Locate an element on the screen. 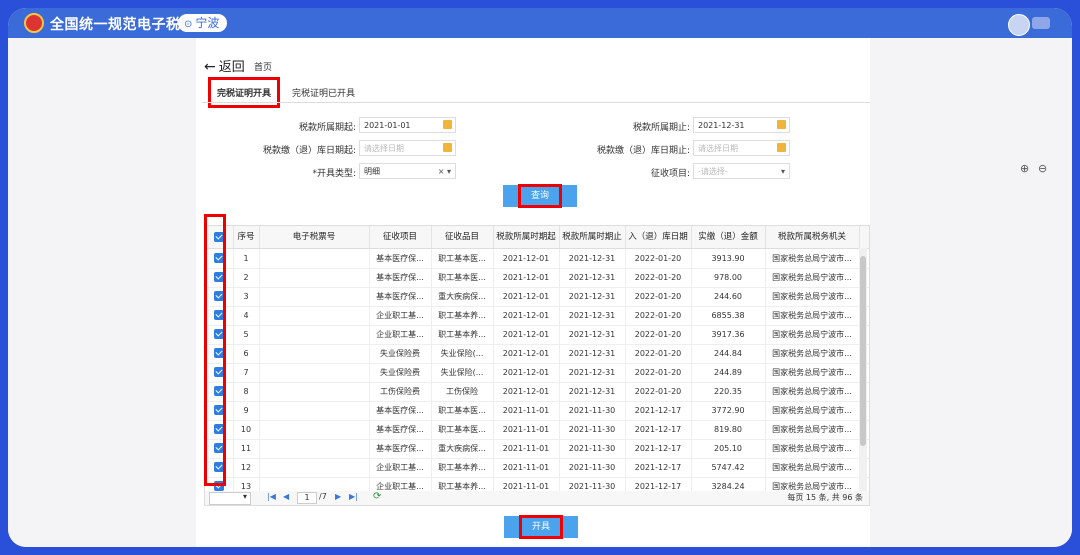 The width and height of the screenshot is (1080, 555). col-period-end: 税款所属时期止 is located at coordinates (592, 237).